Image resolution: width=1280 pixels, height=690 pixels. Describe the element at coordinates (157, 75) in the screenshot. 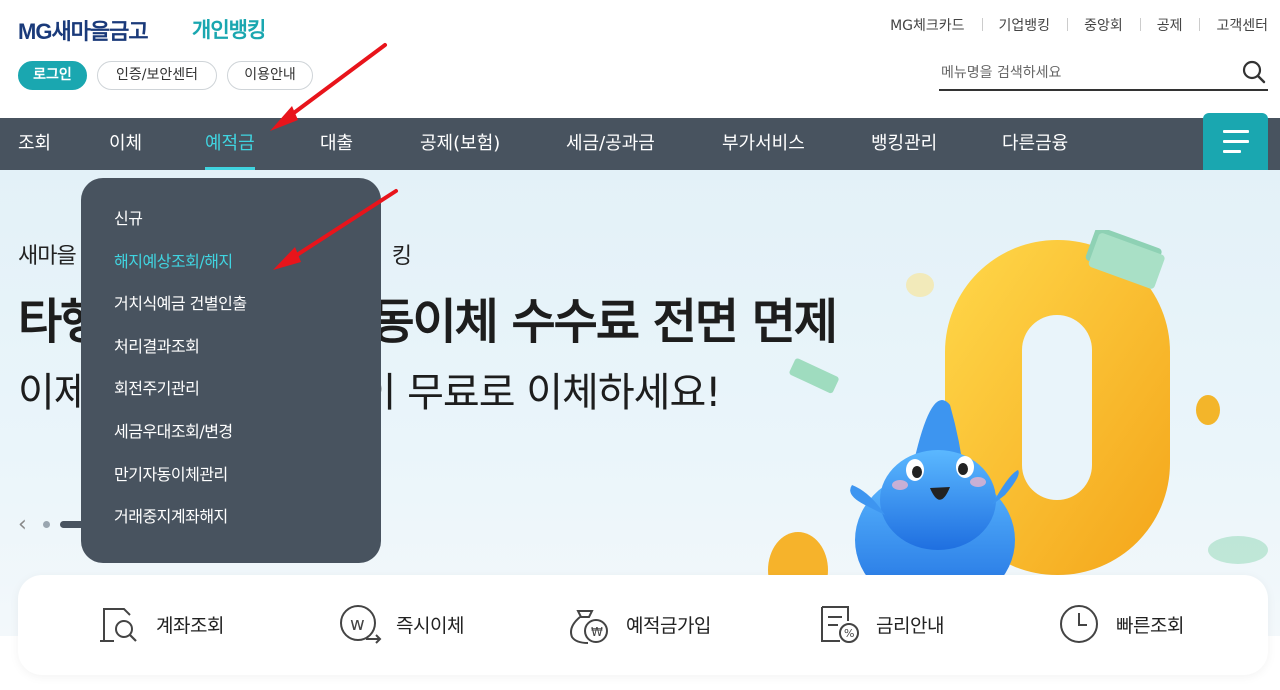

I see `cert-security-center-button: 인증/보안센터` at that location.